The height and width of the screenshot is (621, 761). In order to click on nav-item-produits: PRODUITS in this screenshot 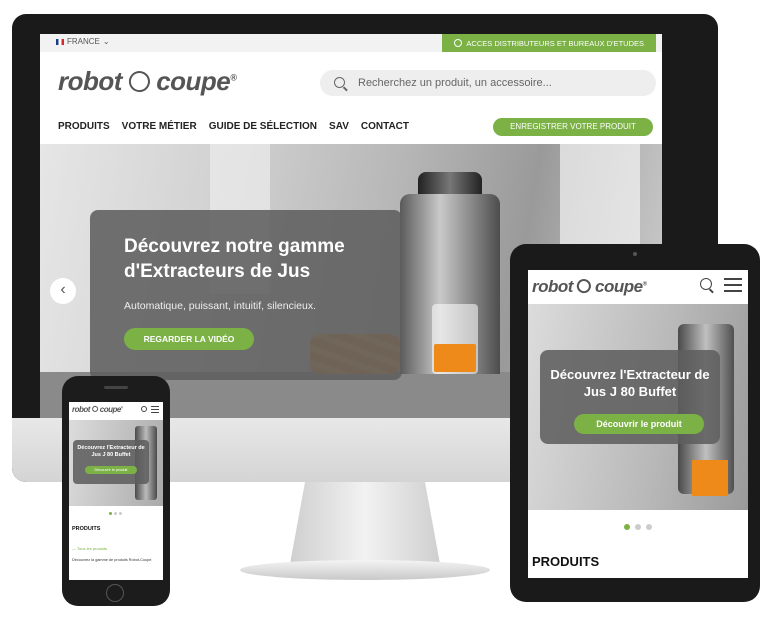, I will do `click(84, 126)`.